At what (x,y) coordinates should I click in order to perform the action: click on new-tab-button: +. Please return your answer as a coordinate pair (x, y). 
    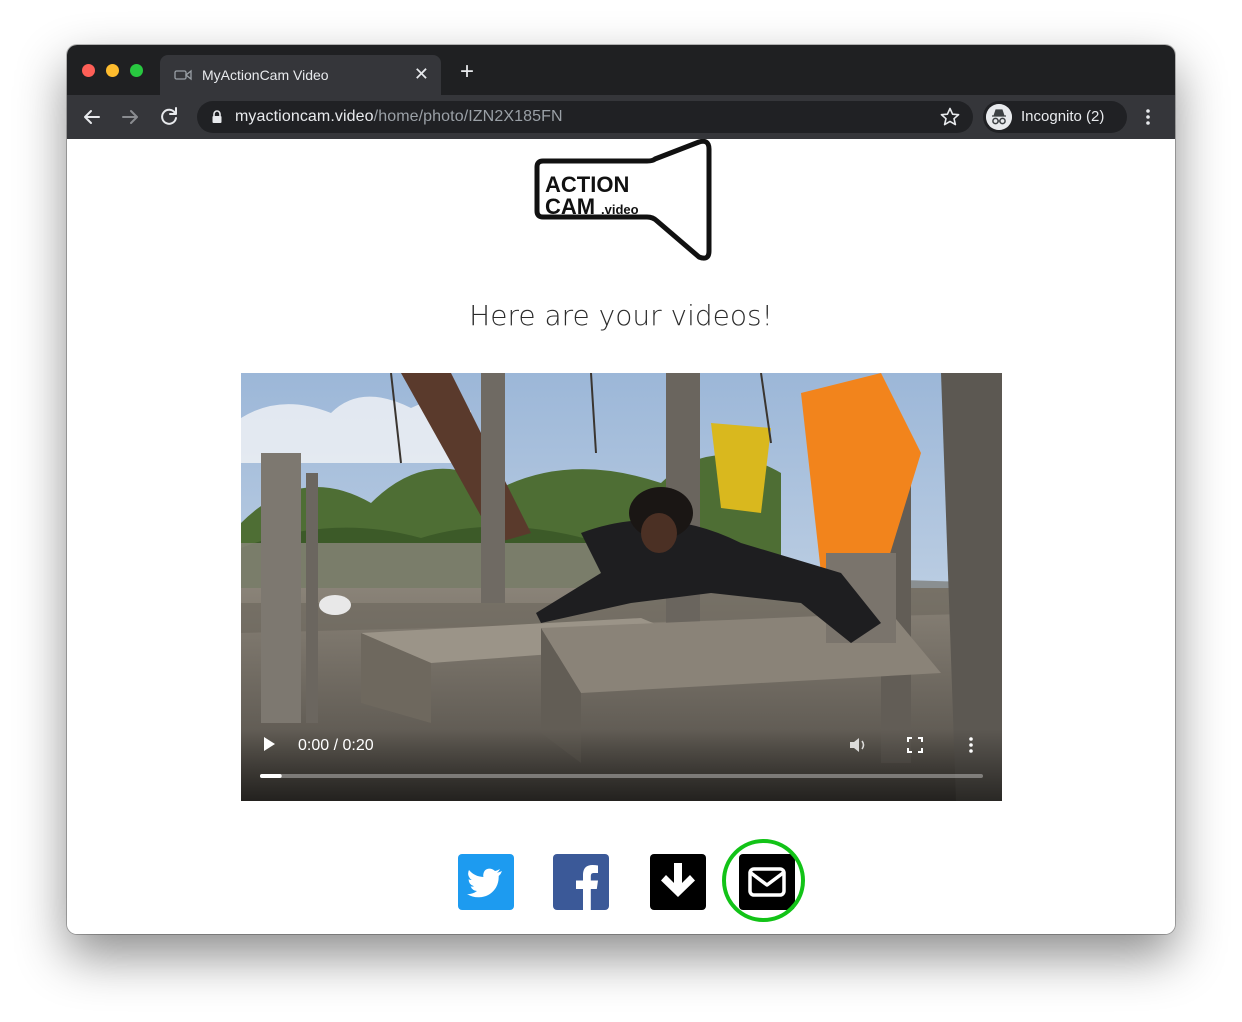
    Looking at the image, I should click on (467, 72).